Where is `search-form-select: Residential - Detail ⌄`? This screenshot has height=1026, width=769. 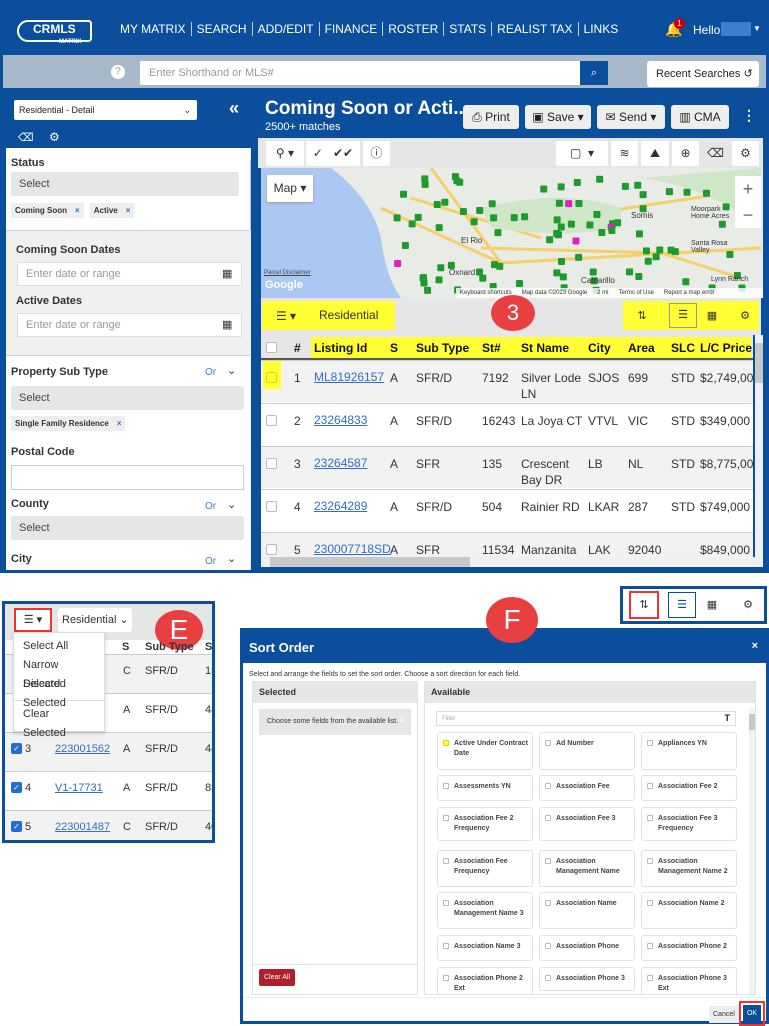
search-form-select: Residential - Detail ⌄ is located at coordinates (105, 110).